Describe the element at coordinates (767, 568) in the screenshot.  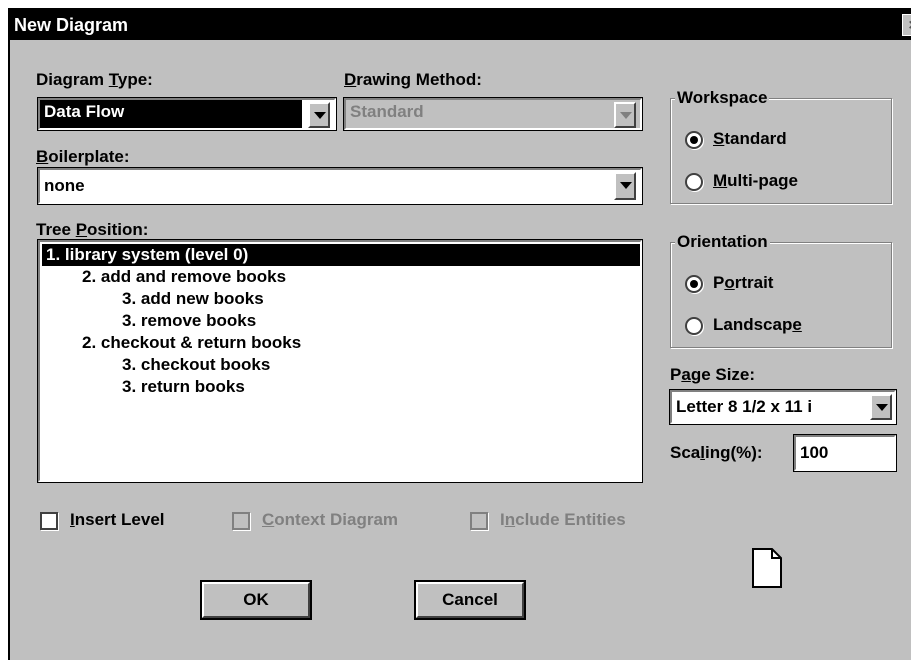
I see `page-icon` at that location.